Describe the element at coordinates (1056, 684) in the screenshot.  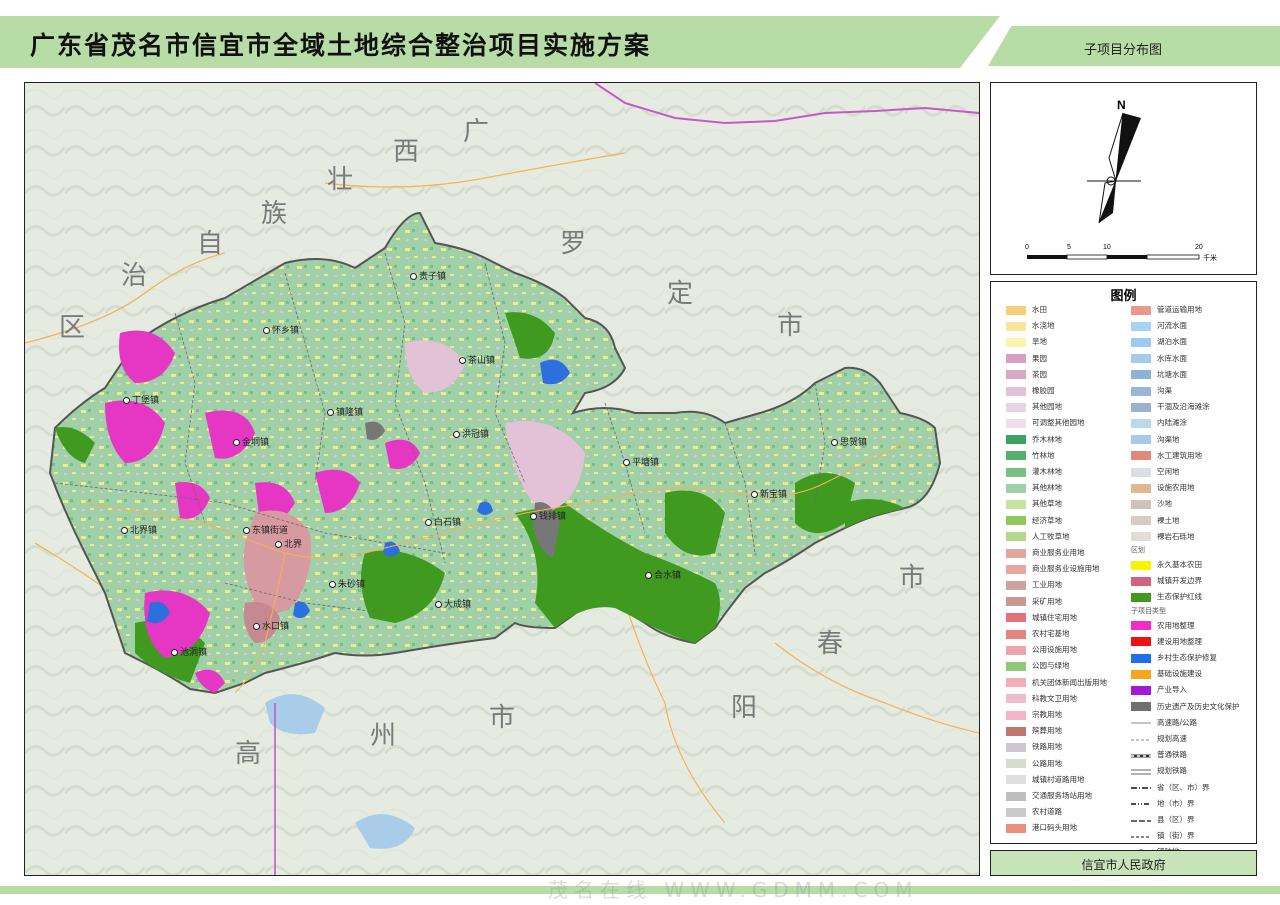
I see `legend-item-left-23: 机关团体新闻出版用地` at that location.